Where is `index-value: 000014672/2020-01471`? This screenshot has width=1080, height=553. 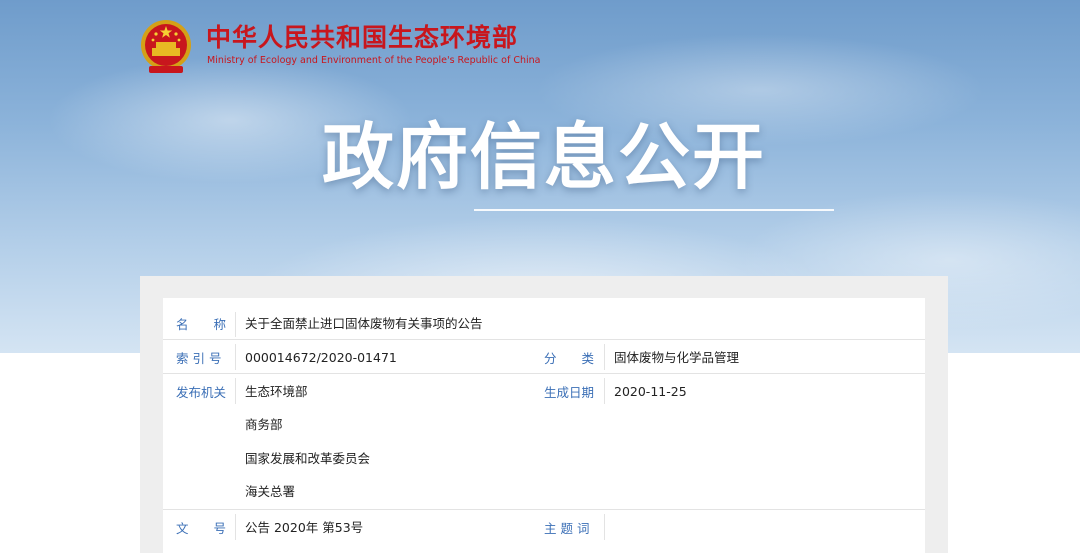 index-value: 000014672/2020-01471 is located at coordinates (321, 357).